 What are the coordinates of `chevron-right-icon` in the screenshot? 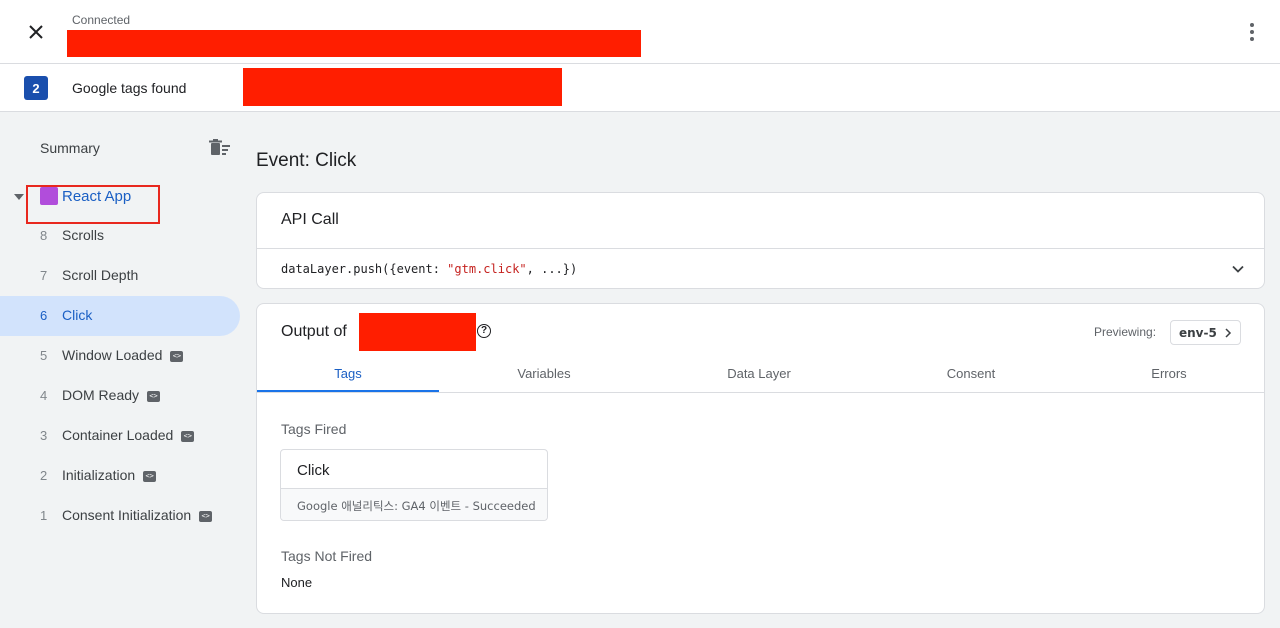 It's located at (1228, 333).